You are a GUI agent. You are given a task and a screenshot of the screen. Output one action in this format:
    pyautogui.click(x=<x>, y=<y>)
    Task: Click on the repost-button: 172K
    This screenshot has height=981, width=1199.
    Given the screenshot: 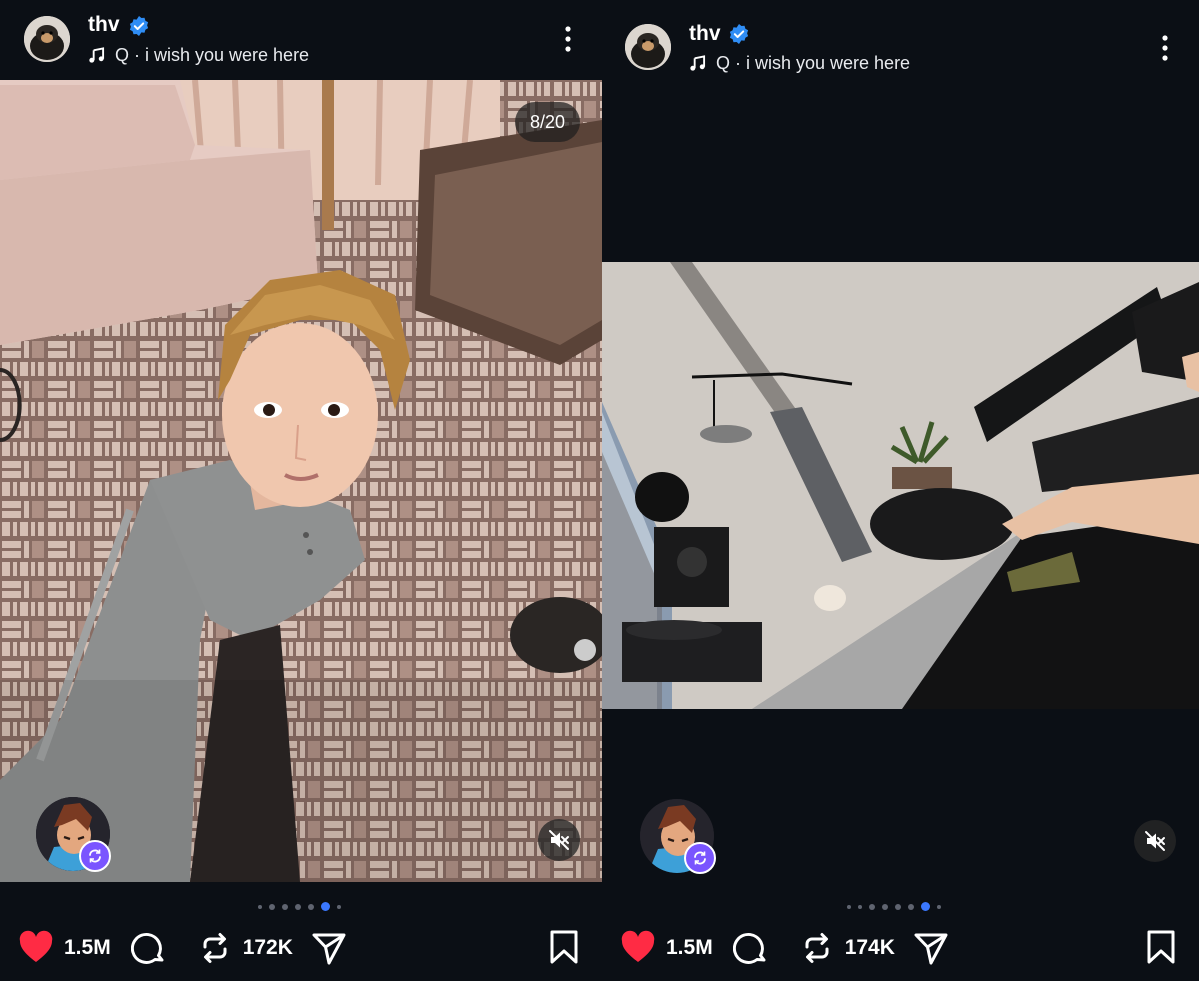 What is the action you would take?
    pyautogui.click(x=245, y=948)
    